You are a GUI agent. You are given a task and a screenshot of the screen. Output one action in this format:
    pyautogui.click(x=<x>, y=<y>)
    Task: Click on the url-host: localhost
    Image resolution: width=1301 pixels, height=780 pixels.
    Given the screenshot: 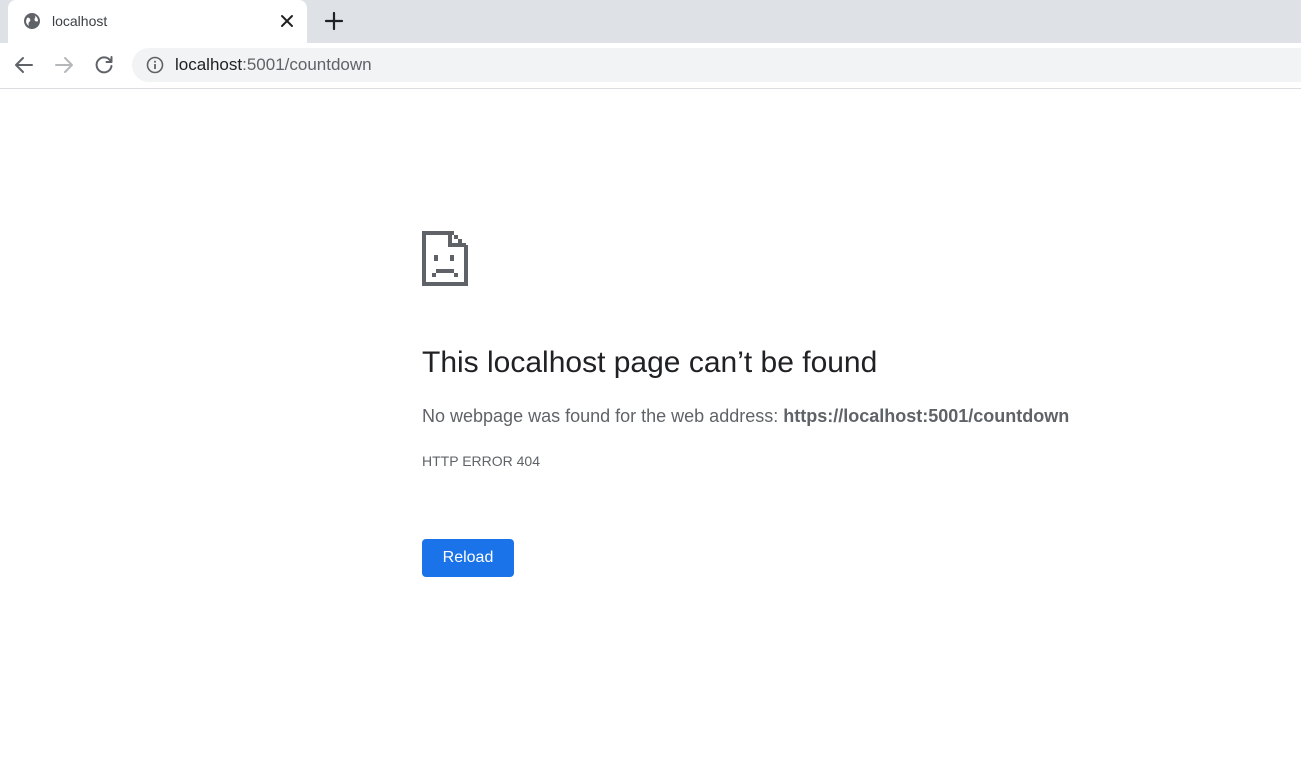 What is the action you would take?
    pyautogui.click(x=209, y=64)
    